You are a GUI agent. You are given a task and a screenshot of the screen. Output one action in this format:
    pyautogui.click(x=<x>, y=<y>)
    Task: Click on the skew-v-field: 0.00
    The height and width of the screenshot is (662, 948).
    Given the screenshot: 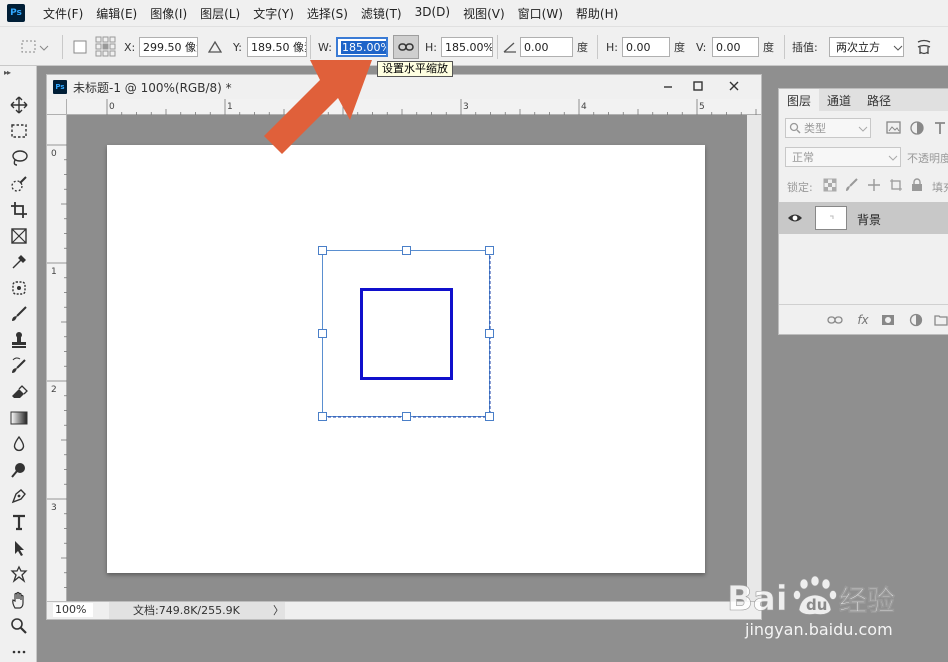 What is the action you would take?
    pyautogui.click(x=735, y=47)
    